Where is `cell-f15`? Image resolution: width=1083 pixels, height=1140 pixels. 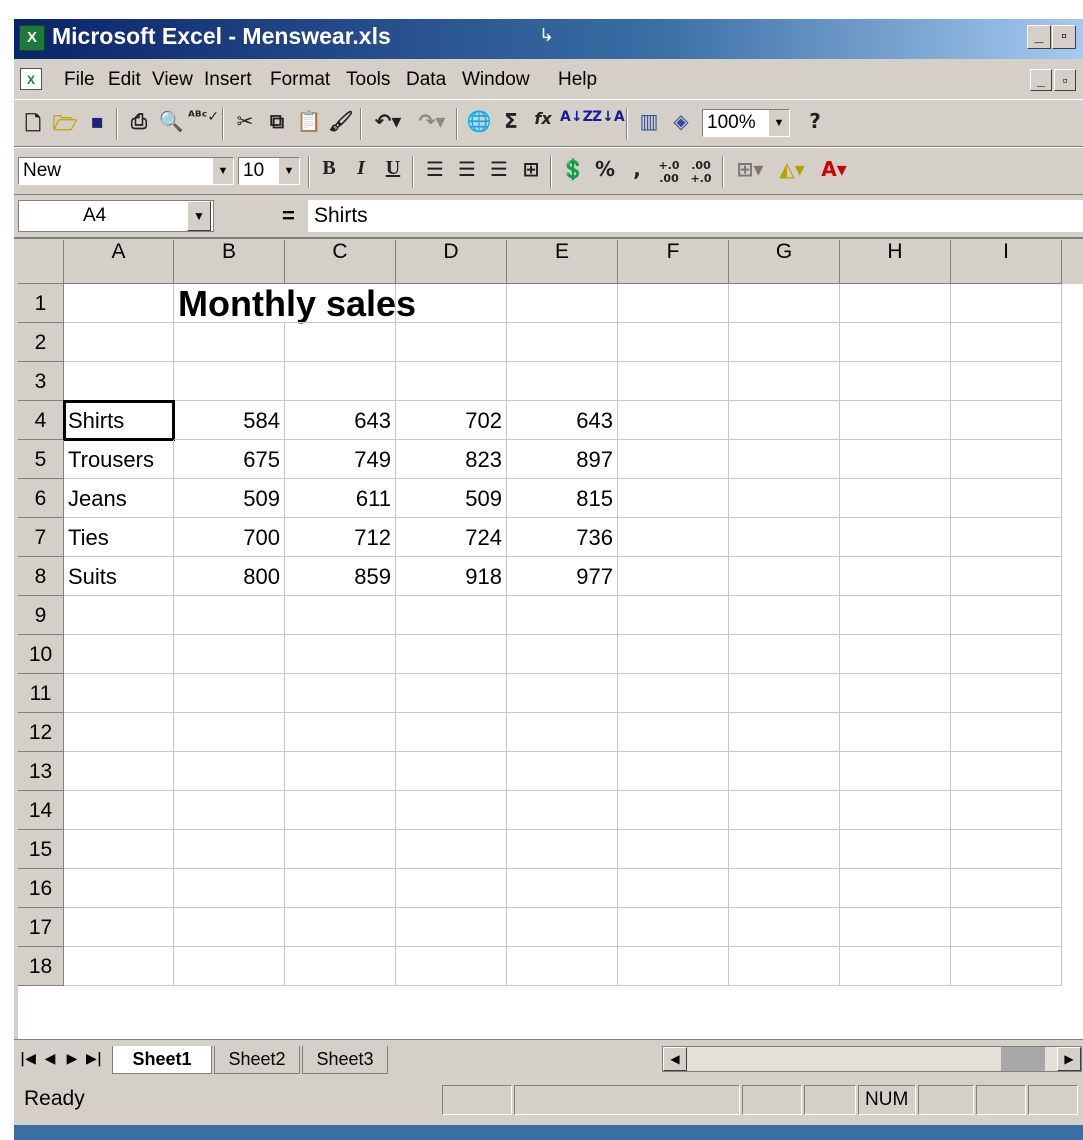
cell-f15 is located at coordinates (673, 849).